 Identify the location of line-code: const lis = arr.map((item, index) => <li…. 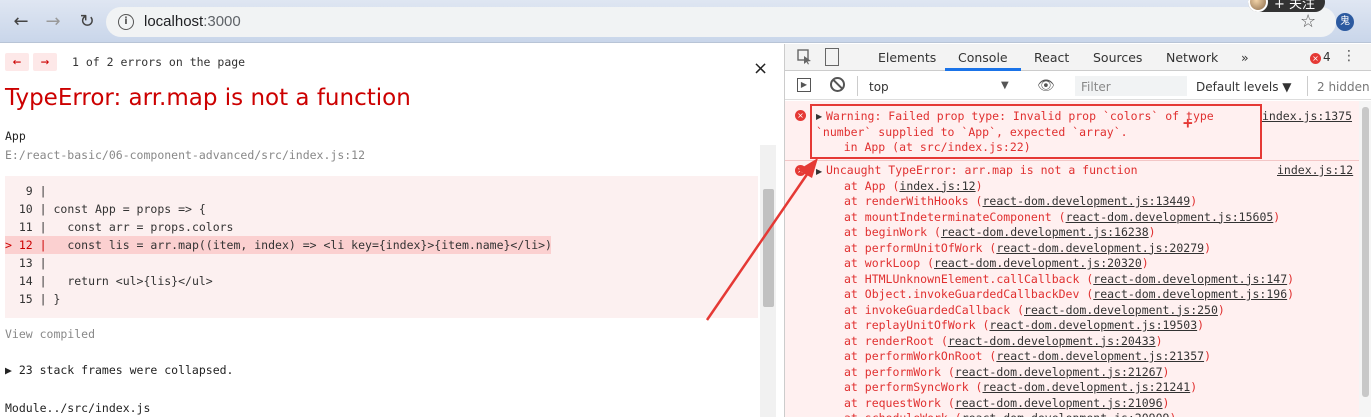
(299, 245).